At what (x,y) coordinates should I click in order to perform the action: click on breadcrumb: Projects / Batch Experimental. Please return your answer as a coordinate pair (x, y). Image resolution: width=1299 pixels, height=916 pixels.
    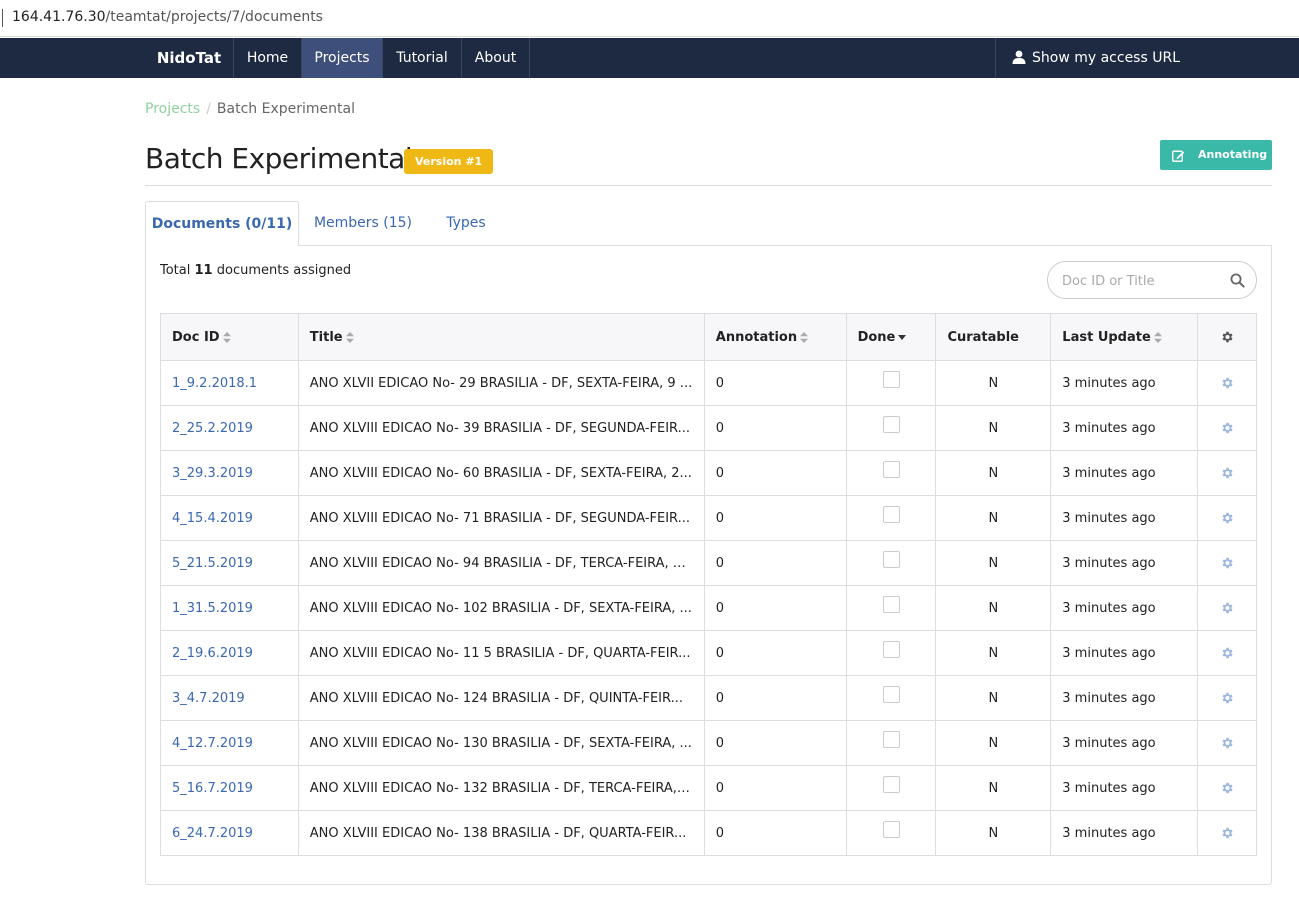
    Looking at the image, I should click on (250, 109).